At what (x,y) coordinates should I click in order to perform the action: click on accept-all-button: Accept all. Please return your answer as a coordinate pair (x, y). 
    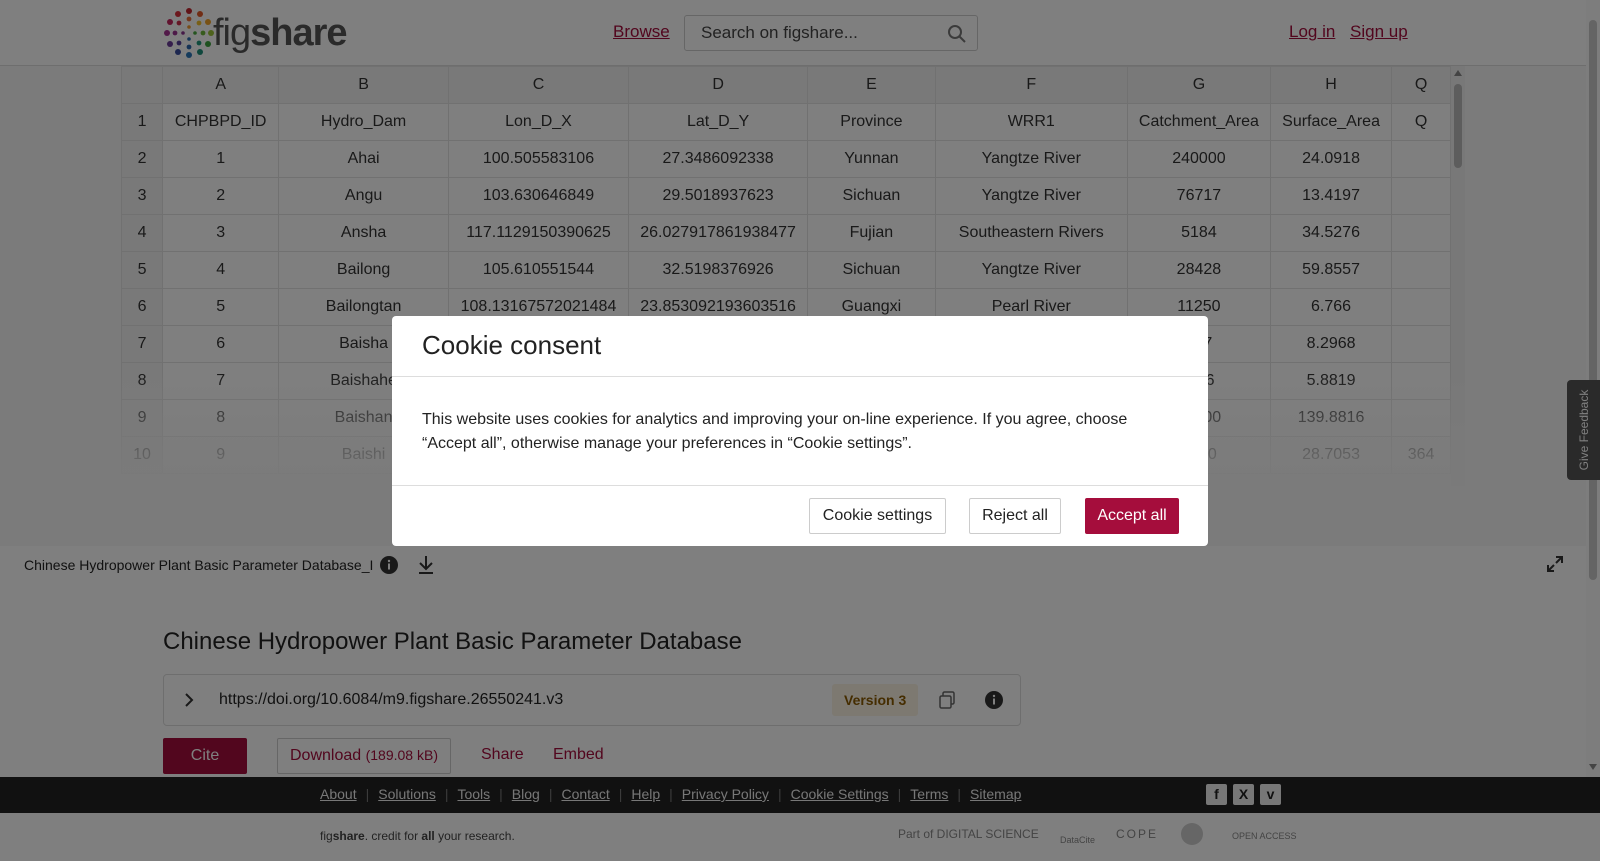
    Looking at the image, I should click on (1132, 516).